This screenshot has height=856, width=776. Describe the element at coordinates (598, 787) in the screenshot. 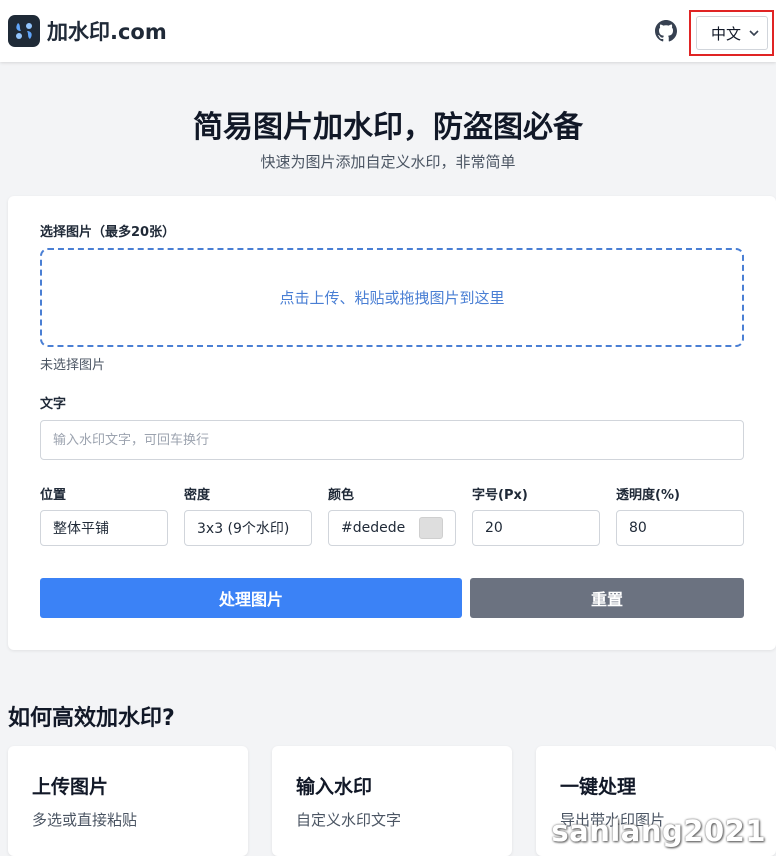

I see `step-title: 一键处理` at that location.